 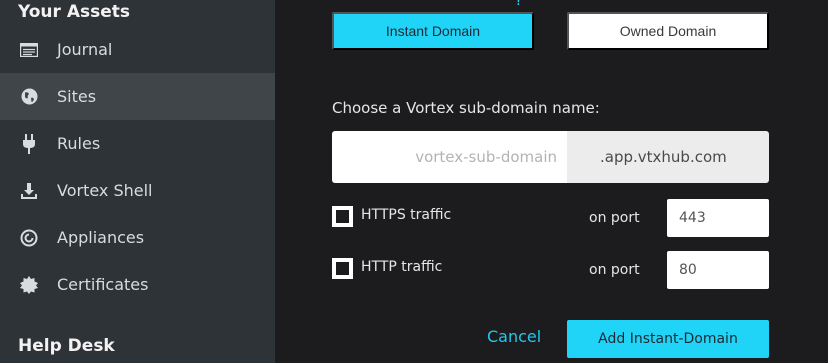 What do you see at coordinates (718, 270) in the screenshot?
I see `http-port-input` at bounding box center [718, 270].